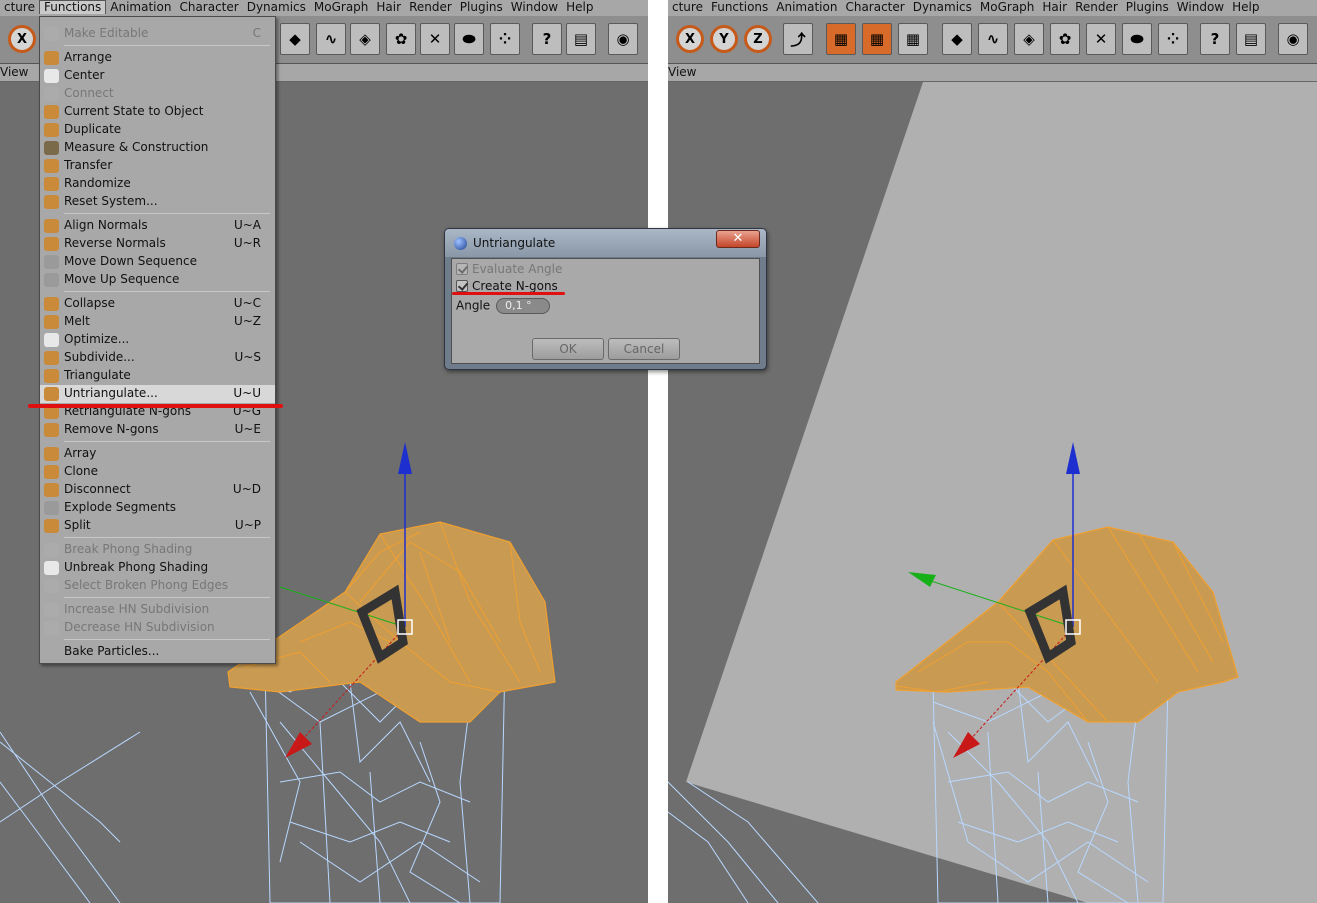 Image resolution: width=1317 pixels, height=903 pixels. What do you see at coordinates (157, 94) in the screenshot?
I see `menu-item-connect: Connect` at bounding box center [157, 94].